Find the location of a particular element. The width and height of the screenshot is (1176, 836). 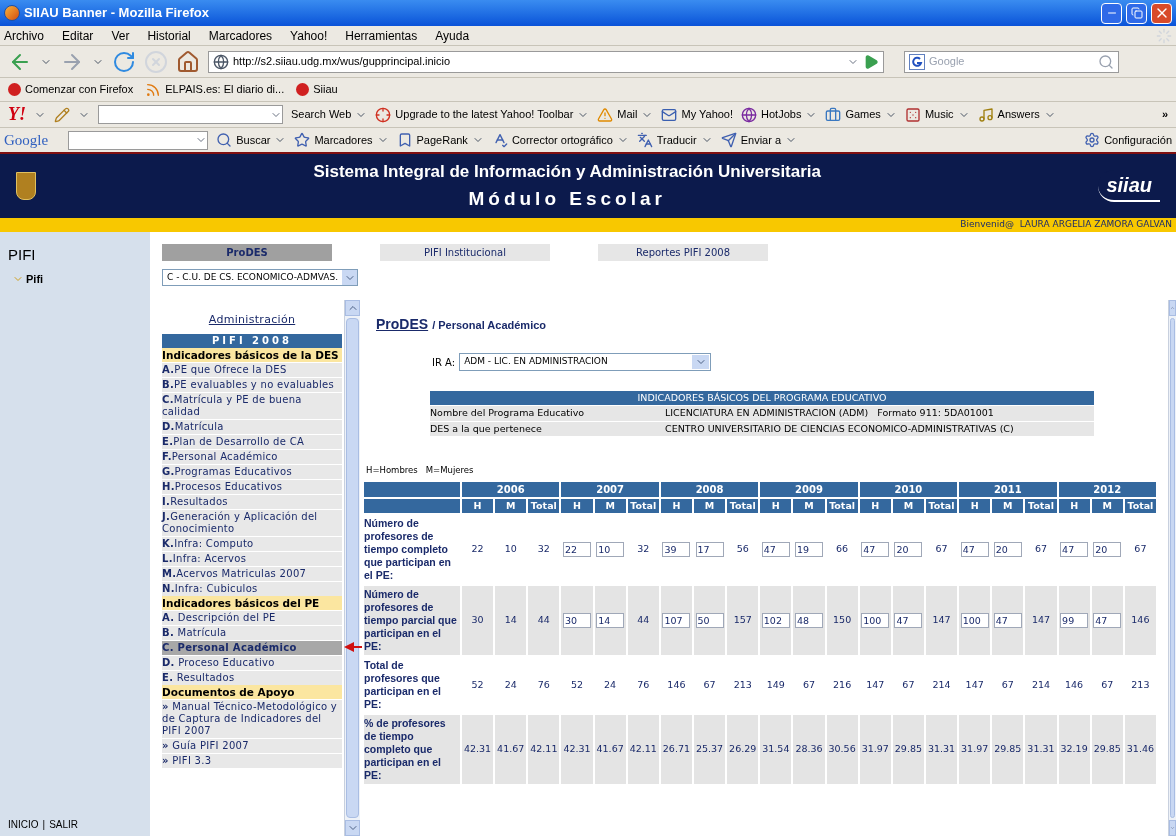

toolbar-button: Music is located at coordinates (939, 114).